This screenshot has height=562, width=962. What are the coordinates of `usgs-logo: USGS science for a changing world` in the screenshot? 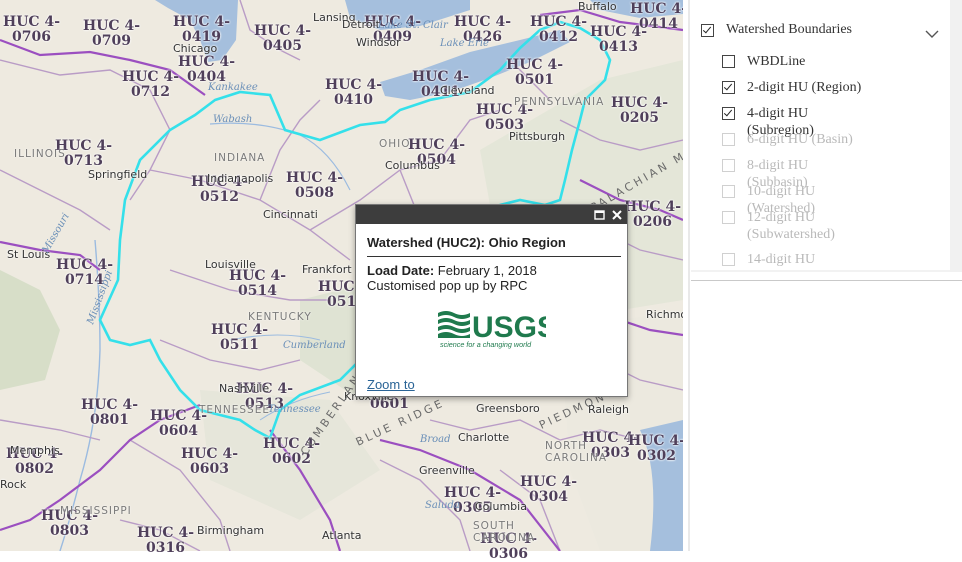 It's located at (497, 331).